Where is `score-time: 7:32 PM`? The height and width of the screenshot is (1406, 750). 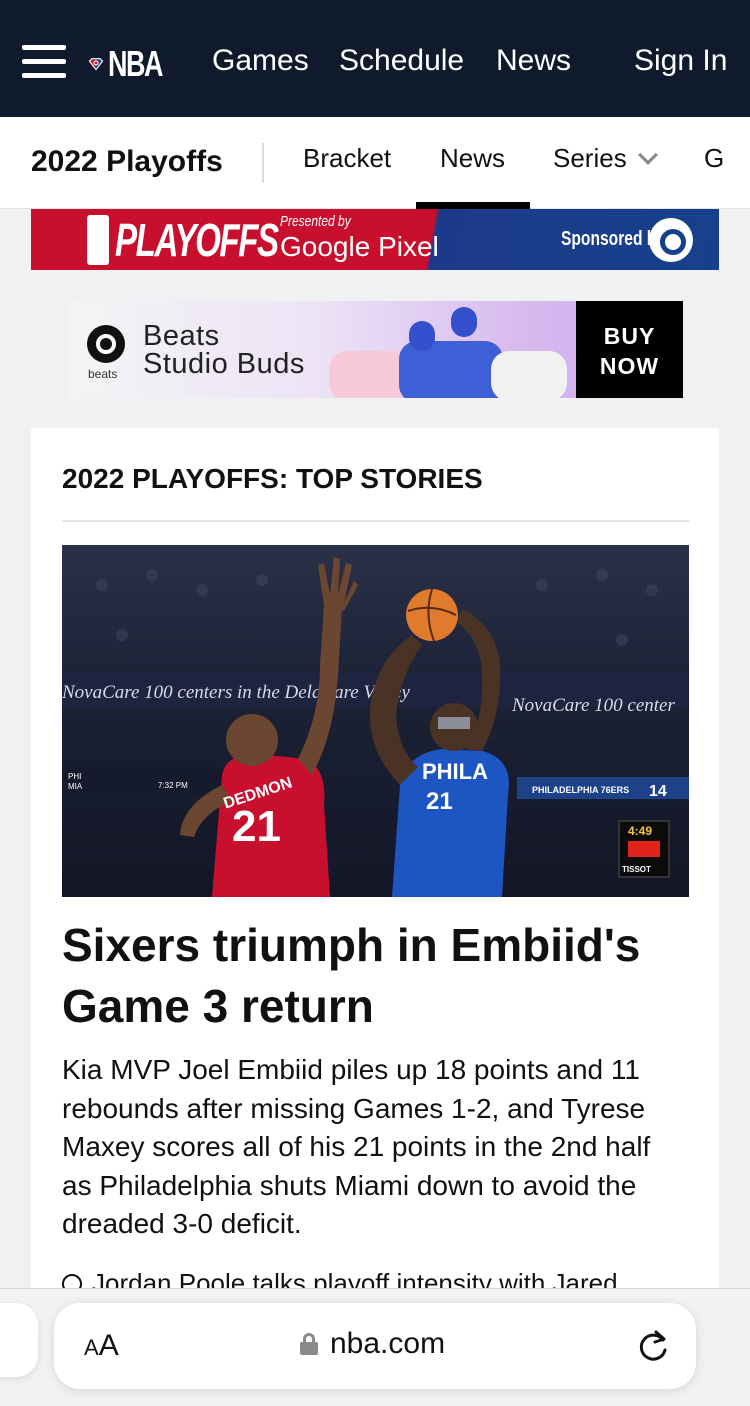
score-time: 7:32 PM is located at coordinates (173, 785).